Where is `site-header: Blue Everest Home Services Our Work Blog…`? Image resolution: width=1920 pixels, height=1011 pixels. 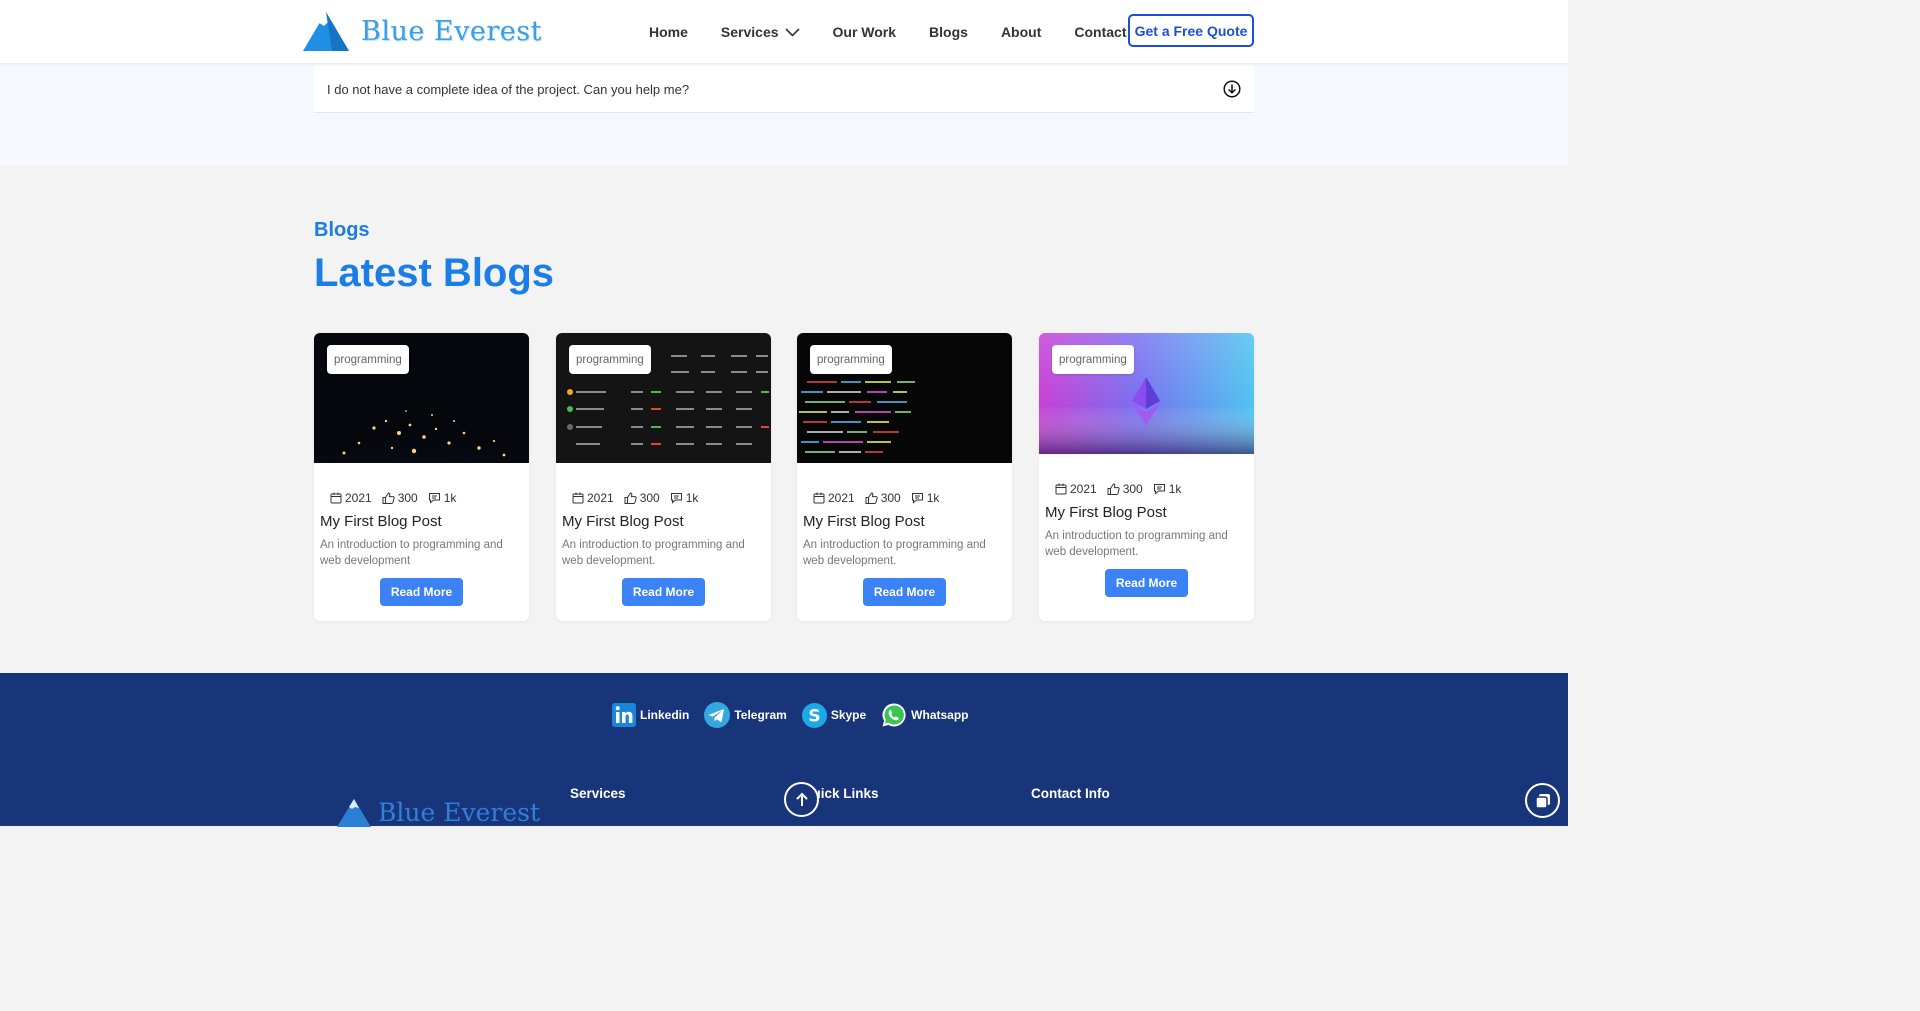 site-header: Blue Everest Home Services Our Work Blog… is located at coordinates (784, 32).